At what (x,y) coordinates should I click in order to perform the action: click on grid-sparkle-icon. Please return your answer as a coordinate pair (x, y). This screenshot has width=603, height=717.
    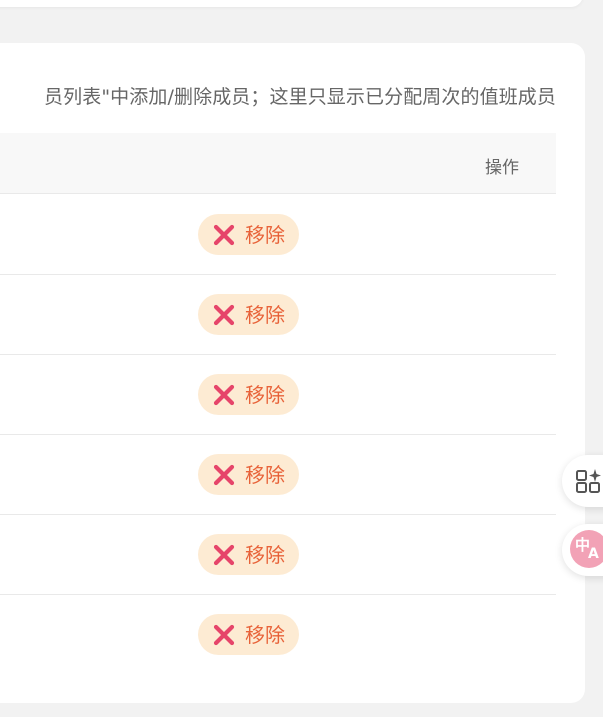
    Looking at the image, I should click on (588, 481).